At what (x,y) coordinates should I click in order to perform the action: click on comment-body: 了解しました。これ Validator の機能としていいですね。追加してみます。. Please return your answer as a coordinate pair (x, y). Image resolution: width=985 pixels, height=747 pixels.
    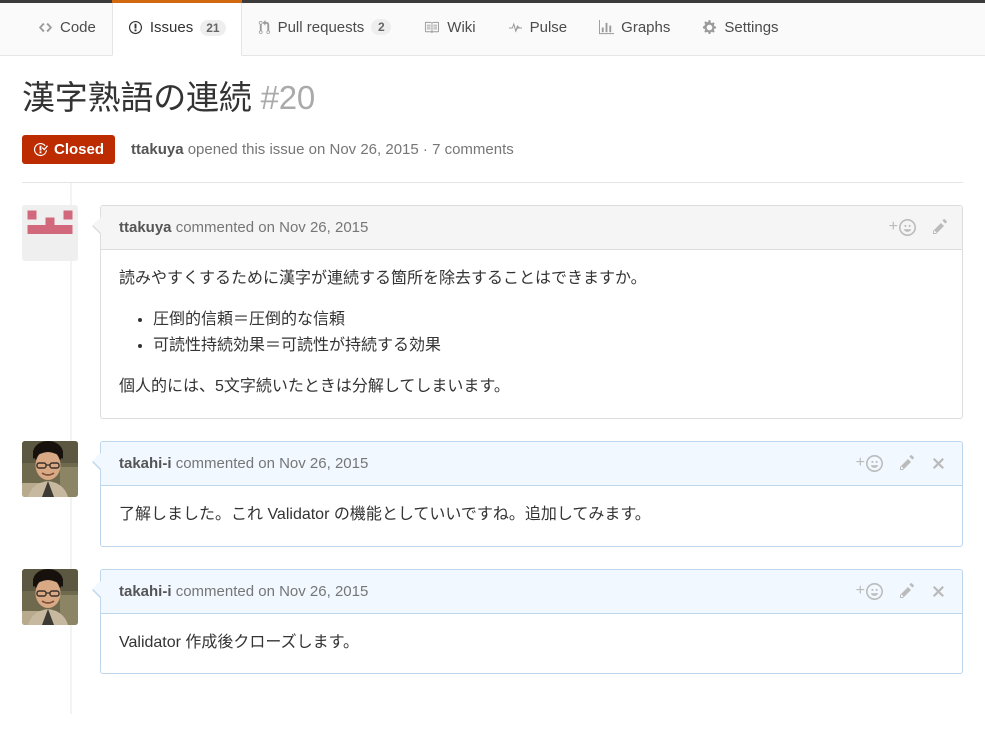
    Looking at the image, I should click on (531, 516).